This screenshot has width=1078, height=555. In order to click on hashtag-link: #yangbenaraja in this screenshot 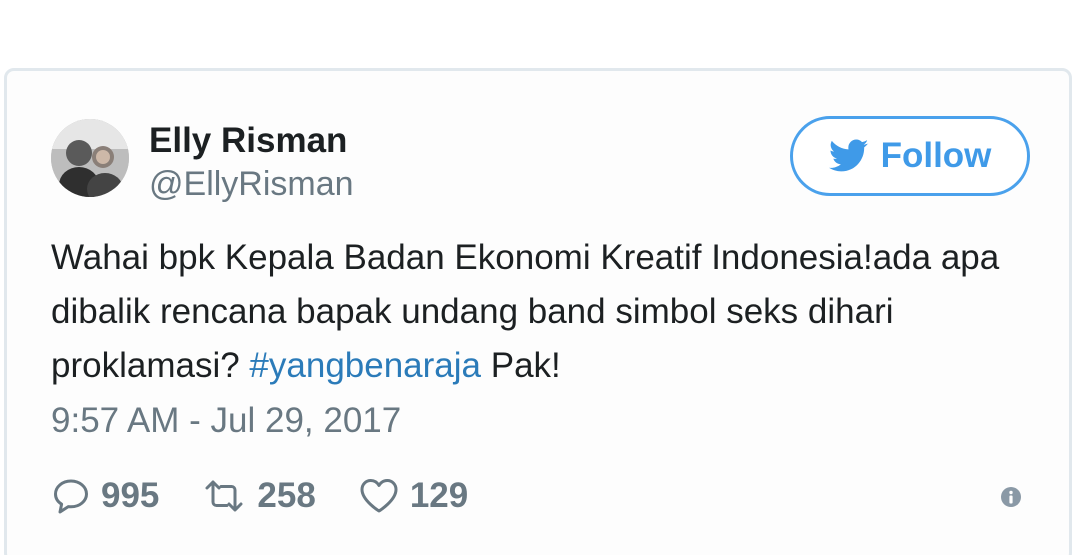, I will do `click(365, 365)`.